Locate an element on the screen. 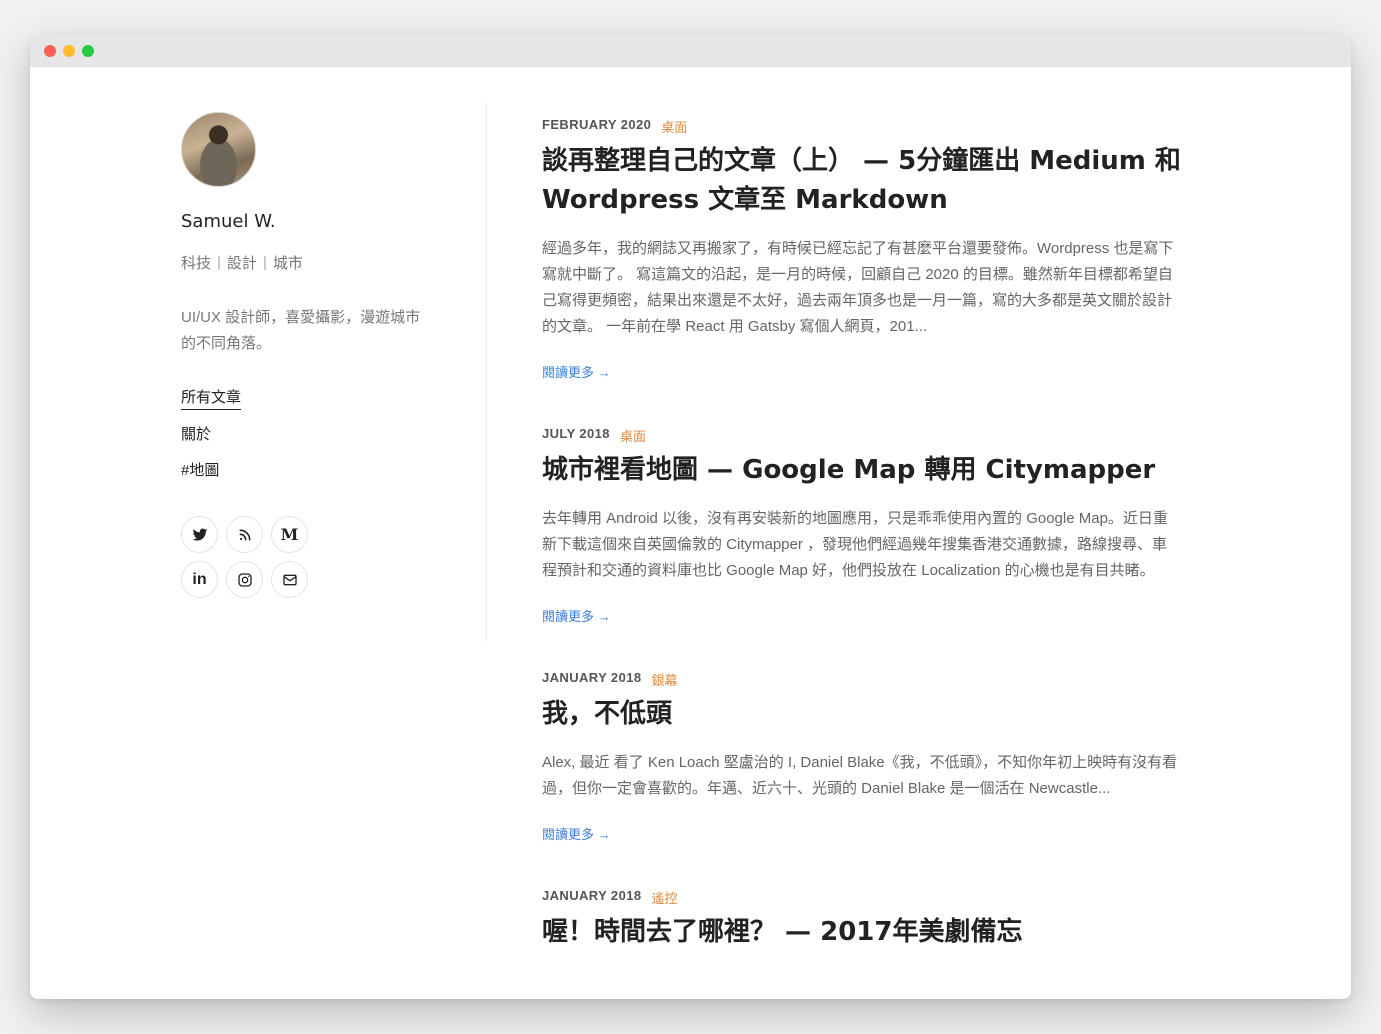 The height and width of the screenshot is (1034, 1381). zoom-window-button is located at coordinates (88, 51).